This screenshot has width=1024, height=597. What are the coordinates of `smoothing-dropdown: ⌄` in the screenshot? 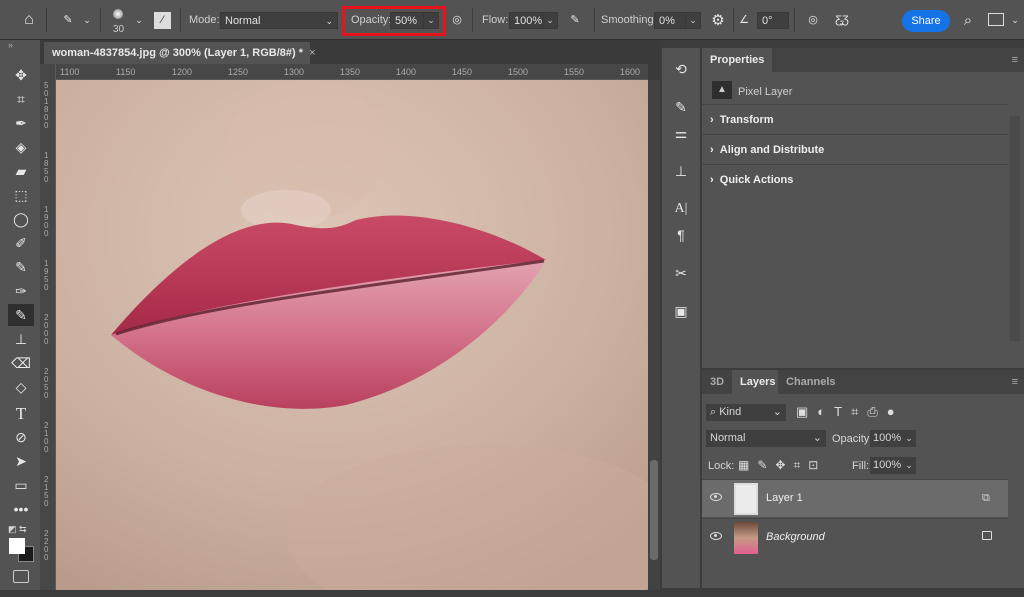 It's located at (693, 20).